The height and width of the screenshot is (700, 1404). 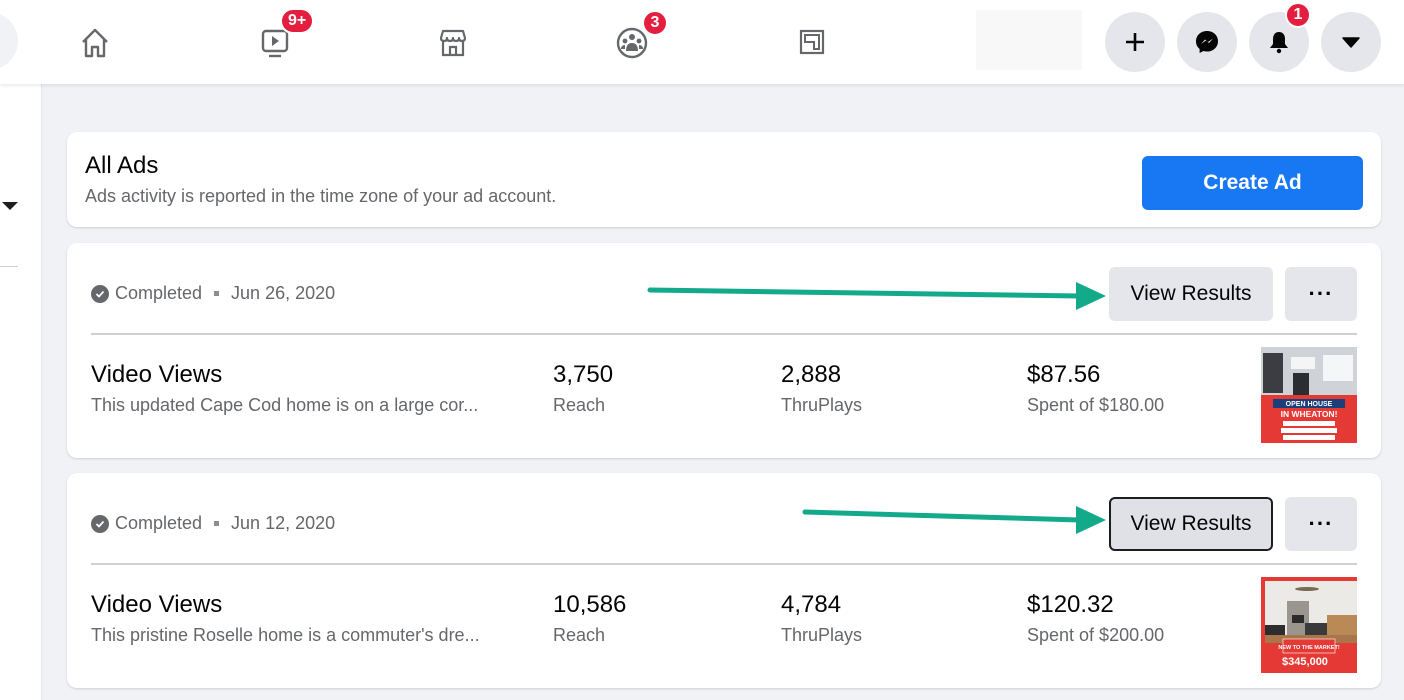 I want to click on nav-tab-gaming, so click(x=812, y=42).